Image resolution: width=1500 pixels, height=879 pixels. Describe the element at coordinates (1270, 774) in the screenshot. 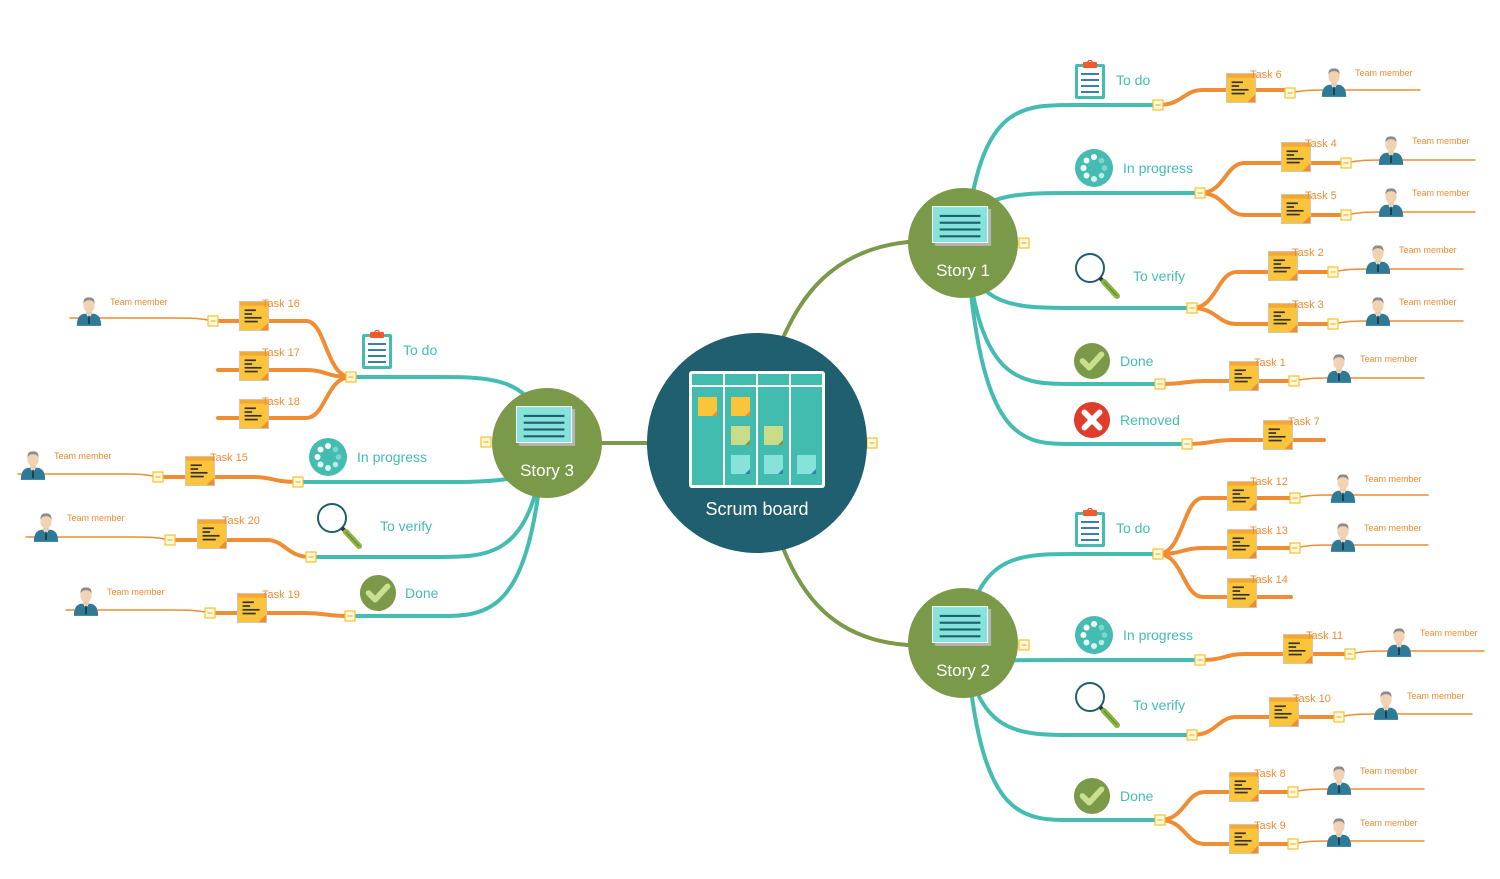

I see `task-label: Task 8` at that location.